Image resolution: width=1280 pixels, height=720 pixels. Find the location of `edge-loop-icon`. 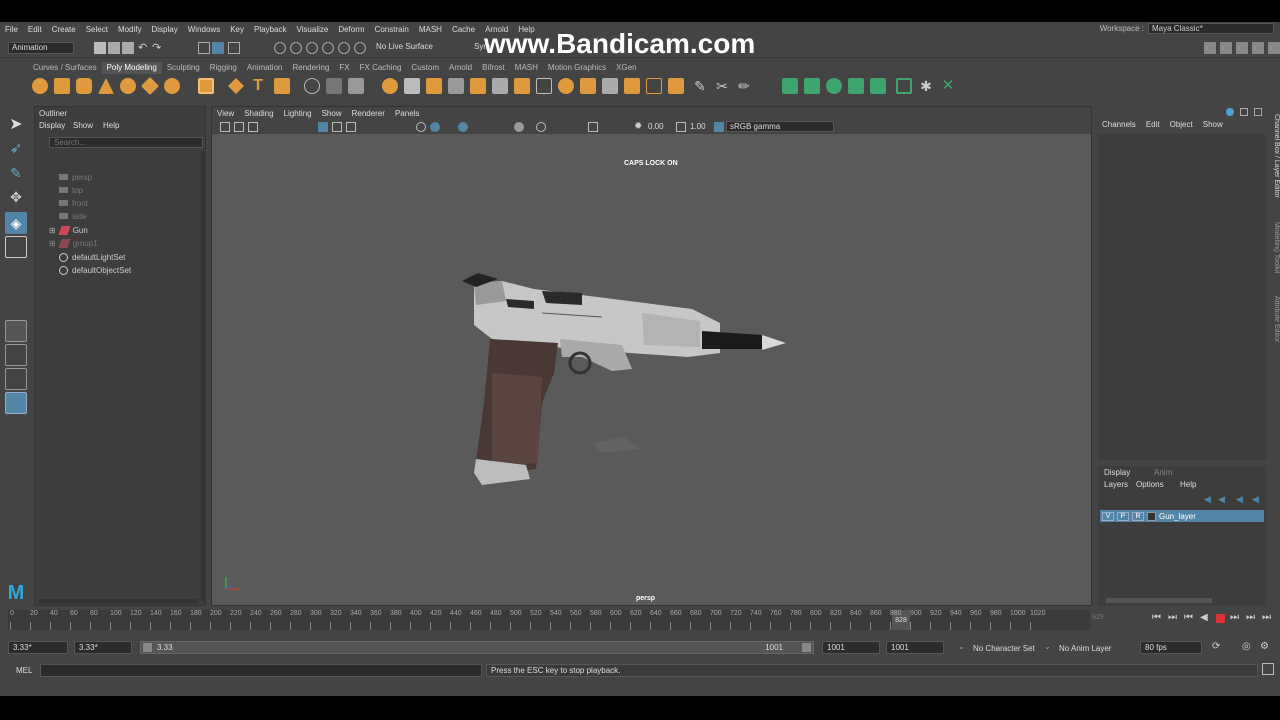

edge-loop-icon is located at coordinates (566, 86).